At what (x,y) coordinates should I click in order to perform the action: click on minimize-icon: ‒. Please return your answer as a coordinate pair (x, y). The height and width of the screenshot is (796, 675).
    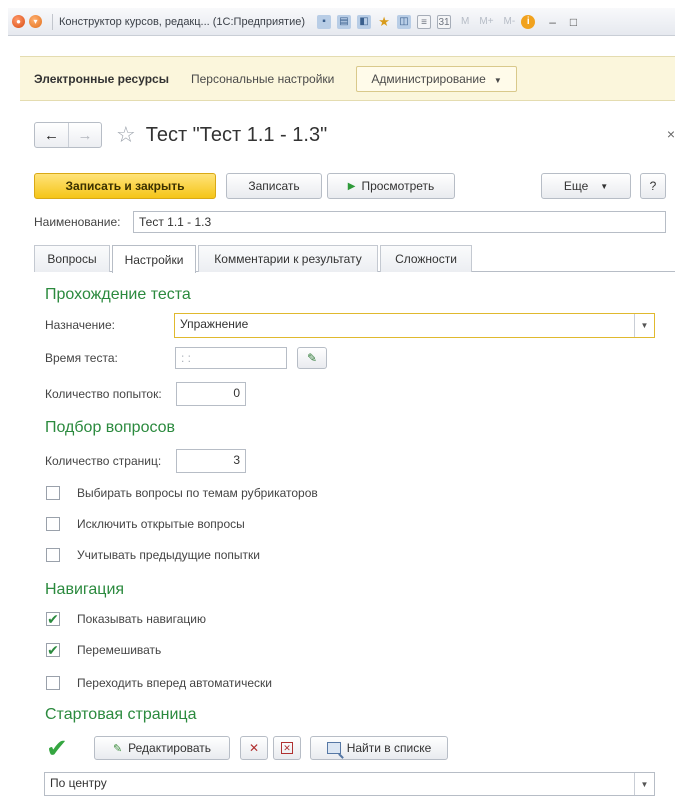
    Looking at the image, I should click on (552, 22).